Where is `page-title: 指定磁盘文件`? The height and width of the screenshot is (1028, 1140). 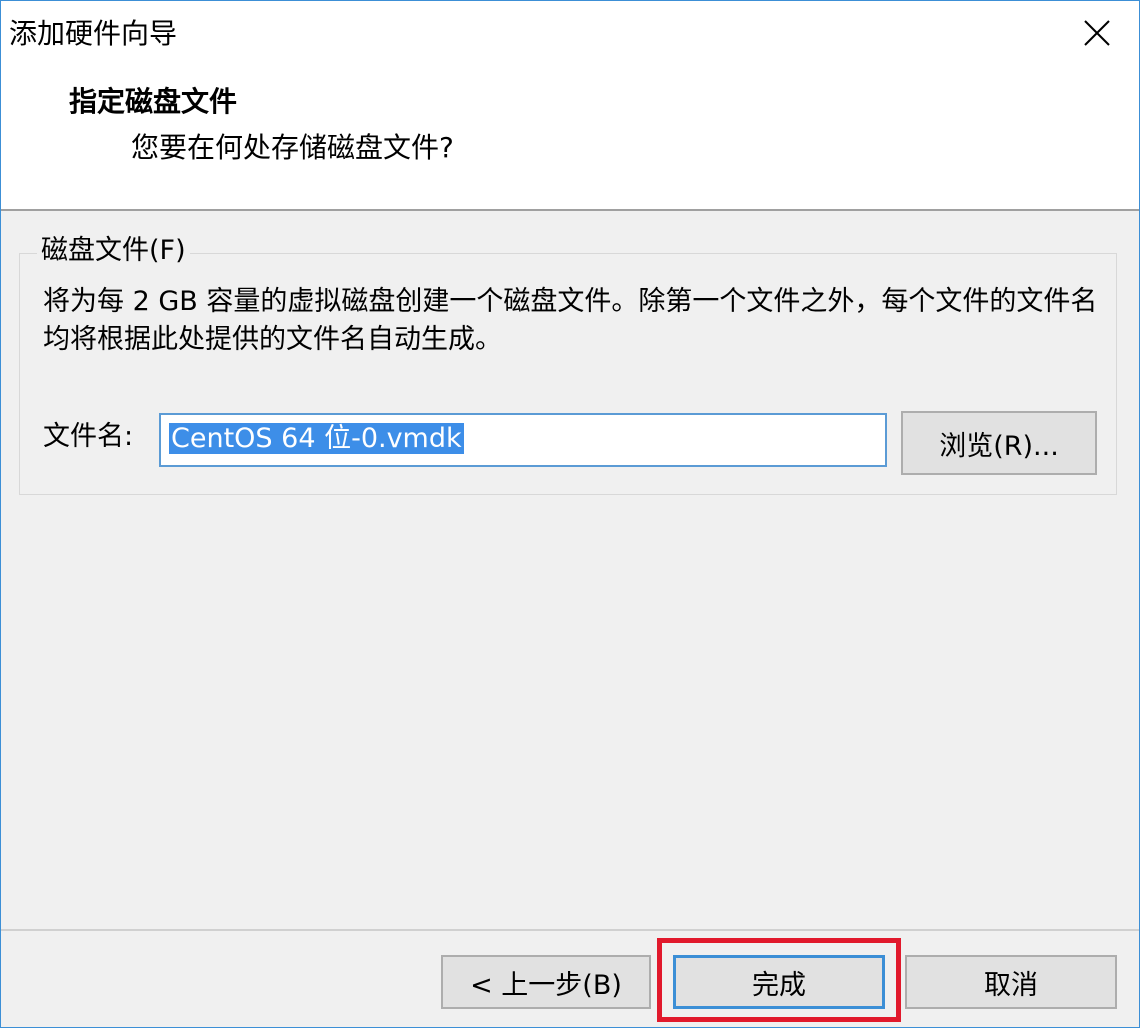 page-title: 指定磁盘文件 is located at coordinates (153, 101).